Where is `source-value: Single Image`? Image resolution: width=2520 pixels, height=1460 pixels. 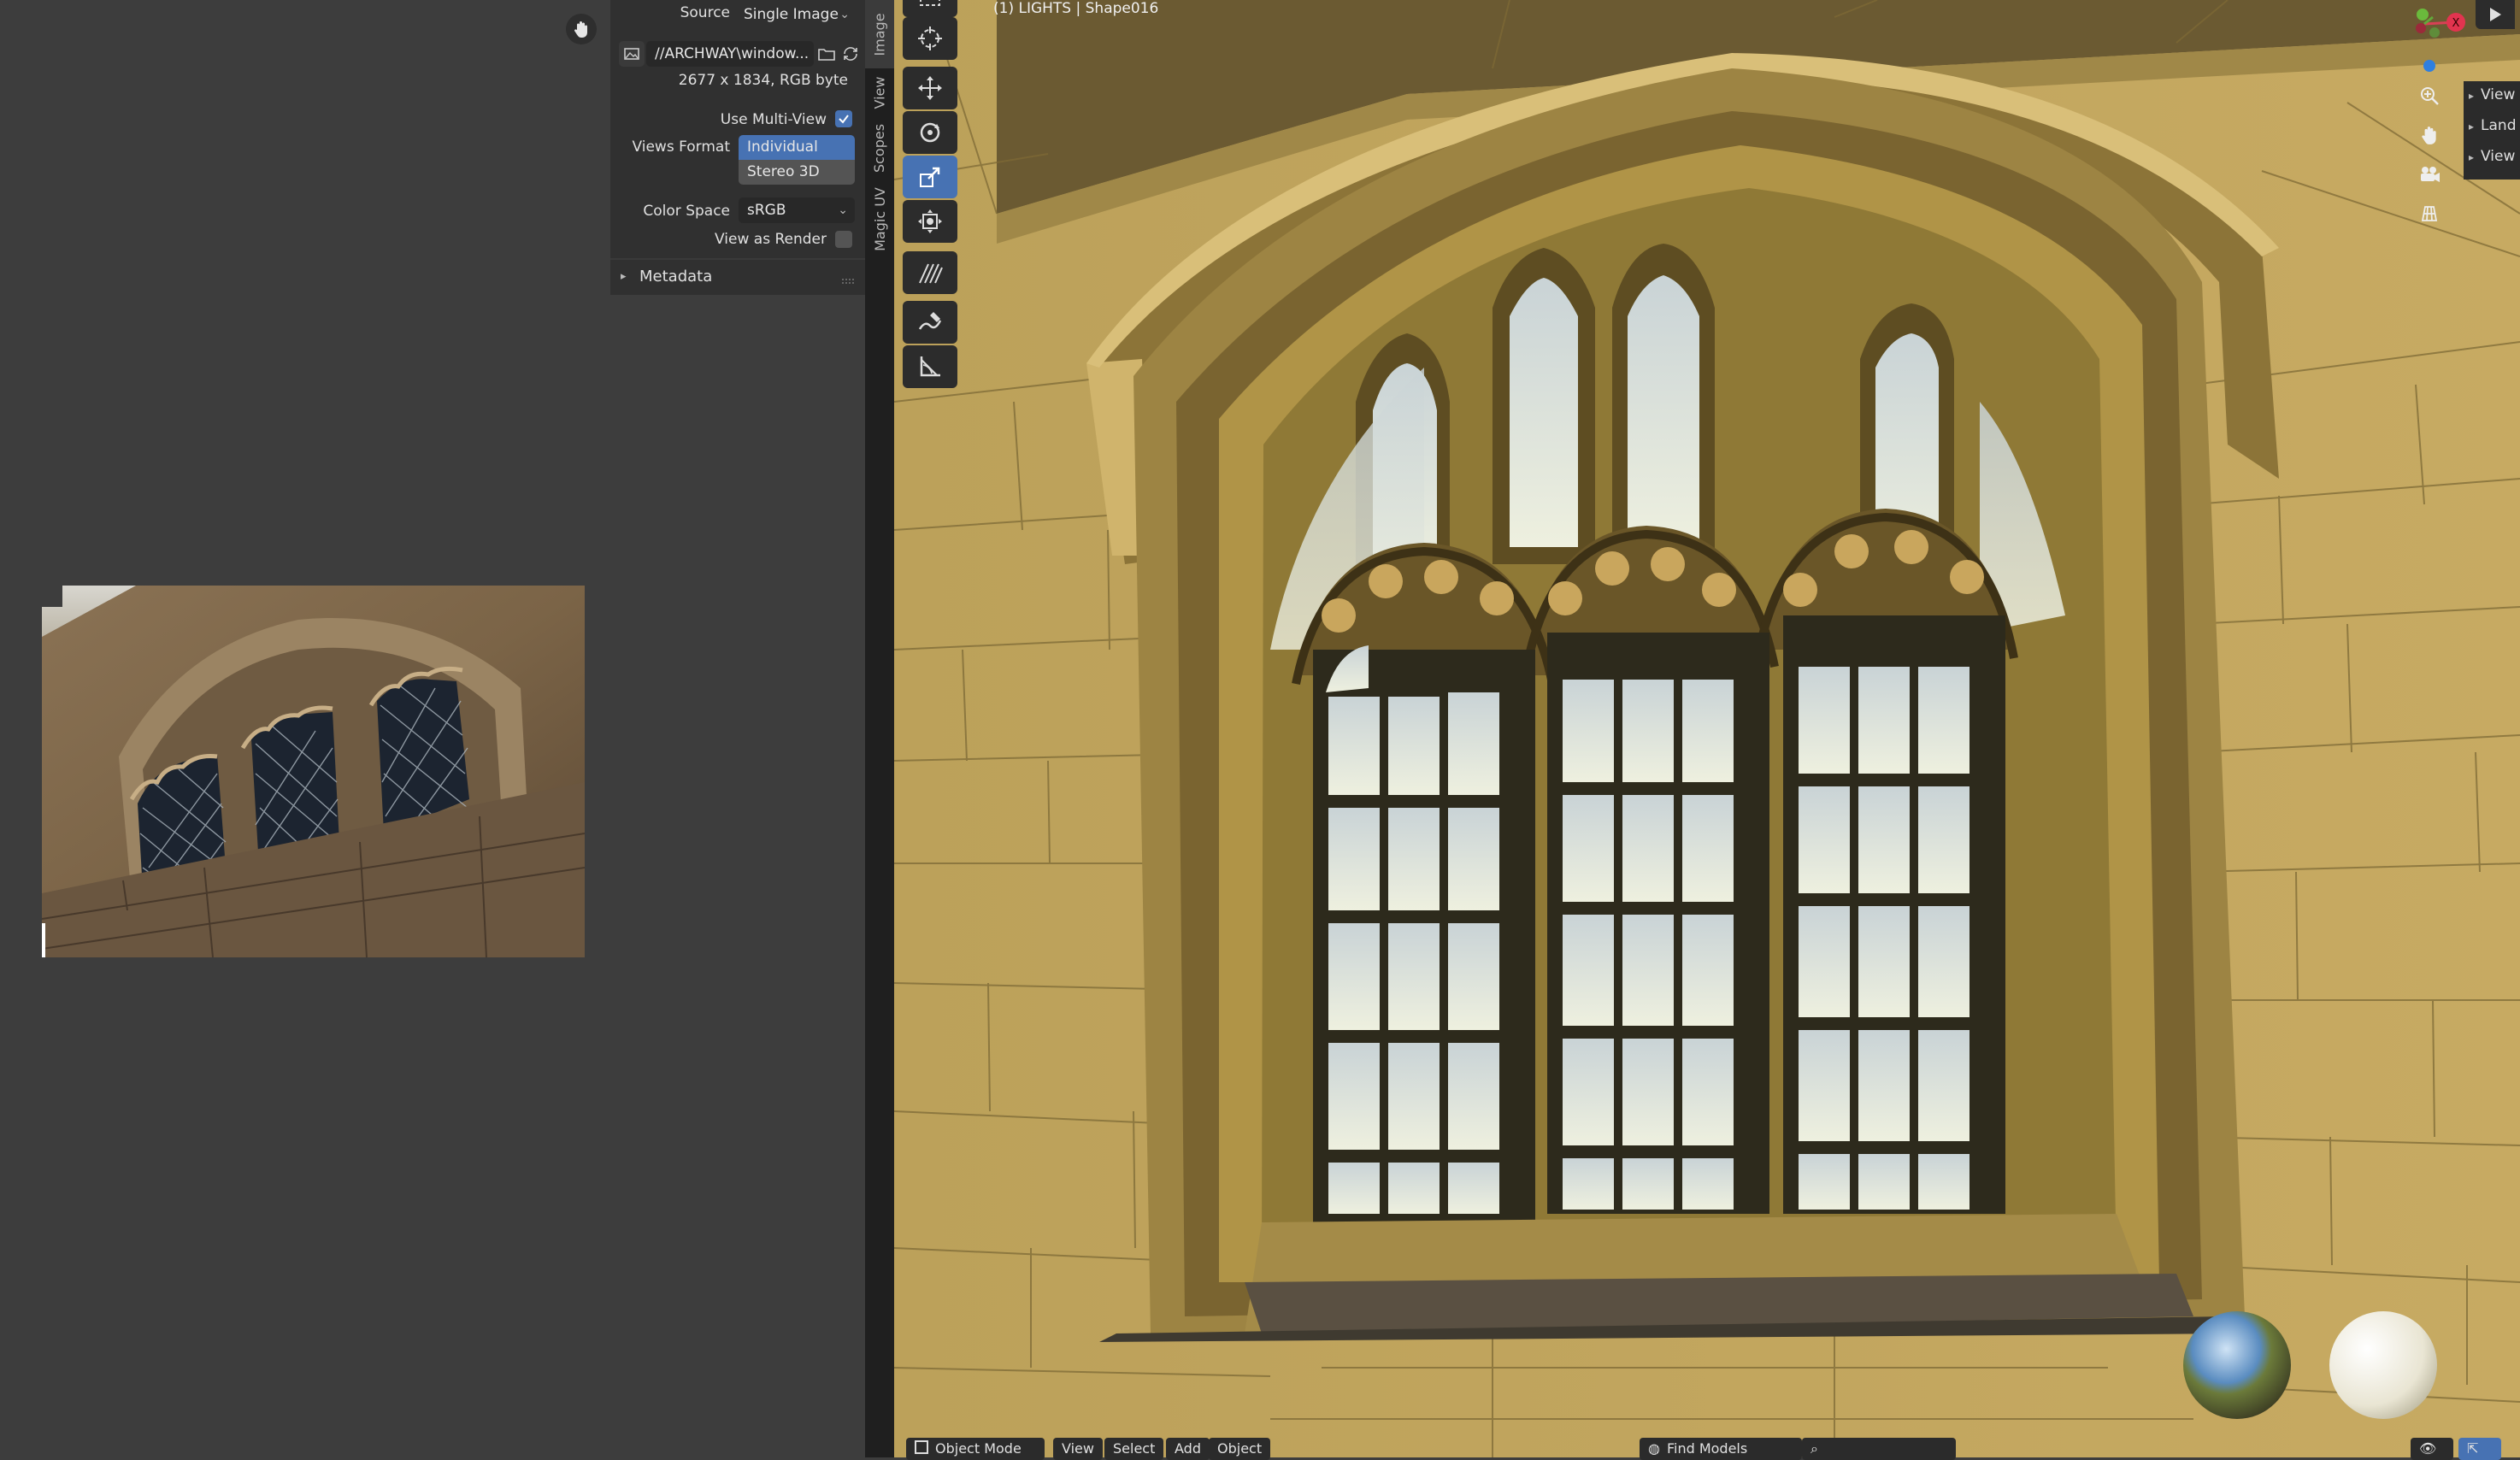
source-value: Single Image is located at coordinates (791, 14).